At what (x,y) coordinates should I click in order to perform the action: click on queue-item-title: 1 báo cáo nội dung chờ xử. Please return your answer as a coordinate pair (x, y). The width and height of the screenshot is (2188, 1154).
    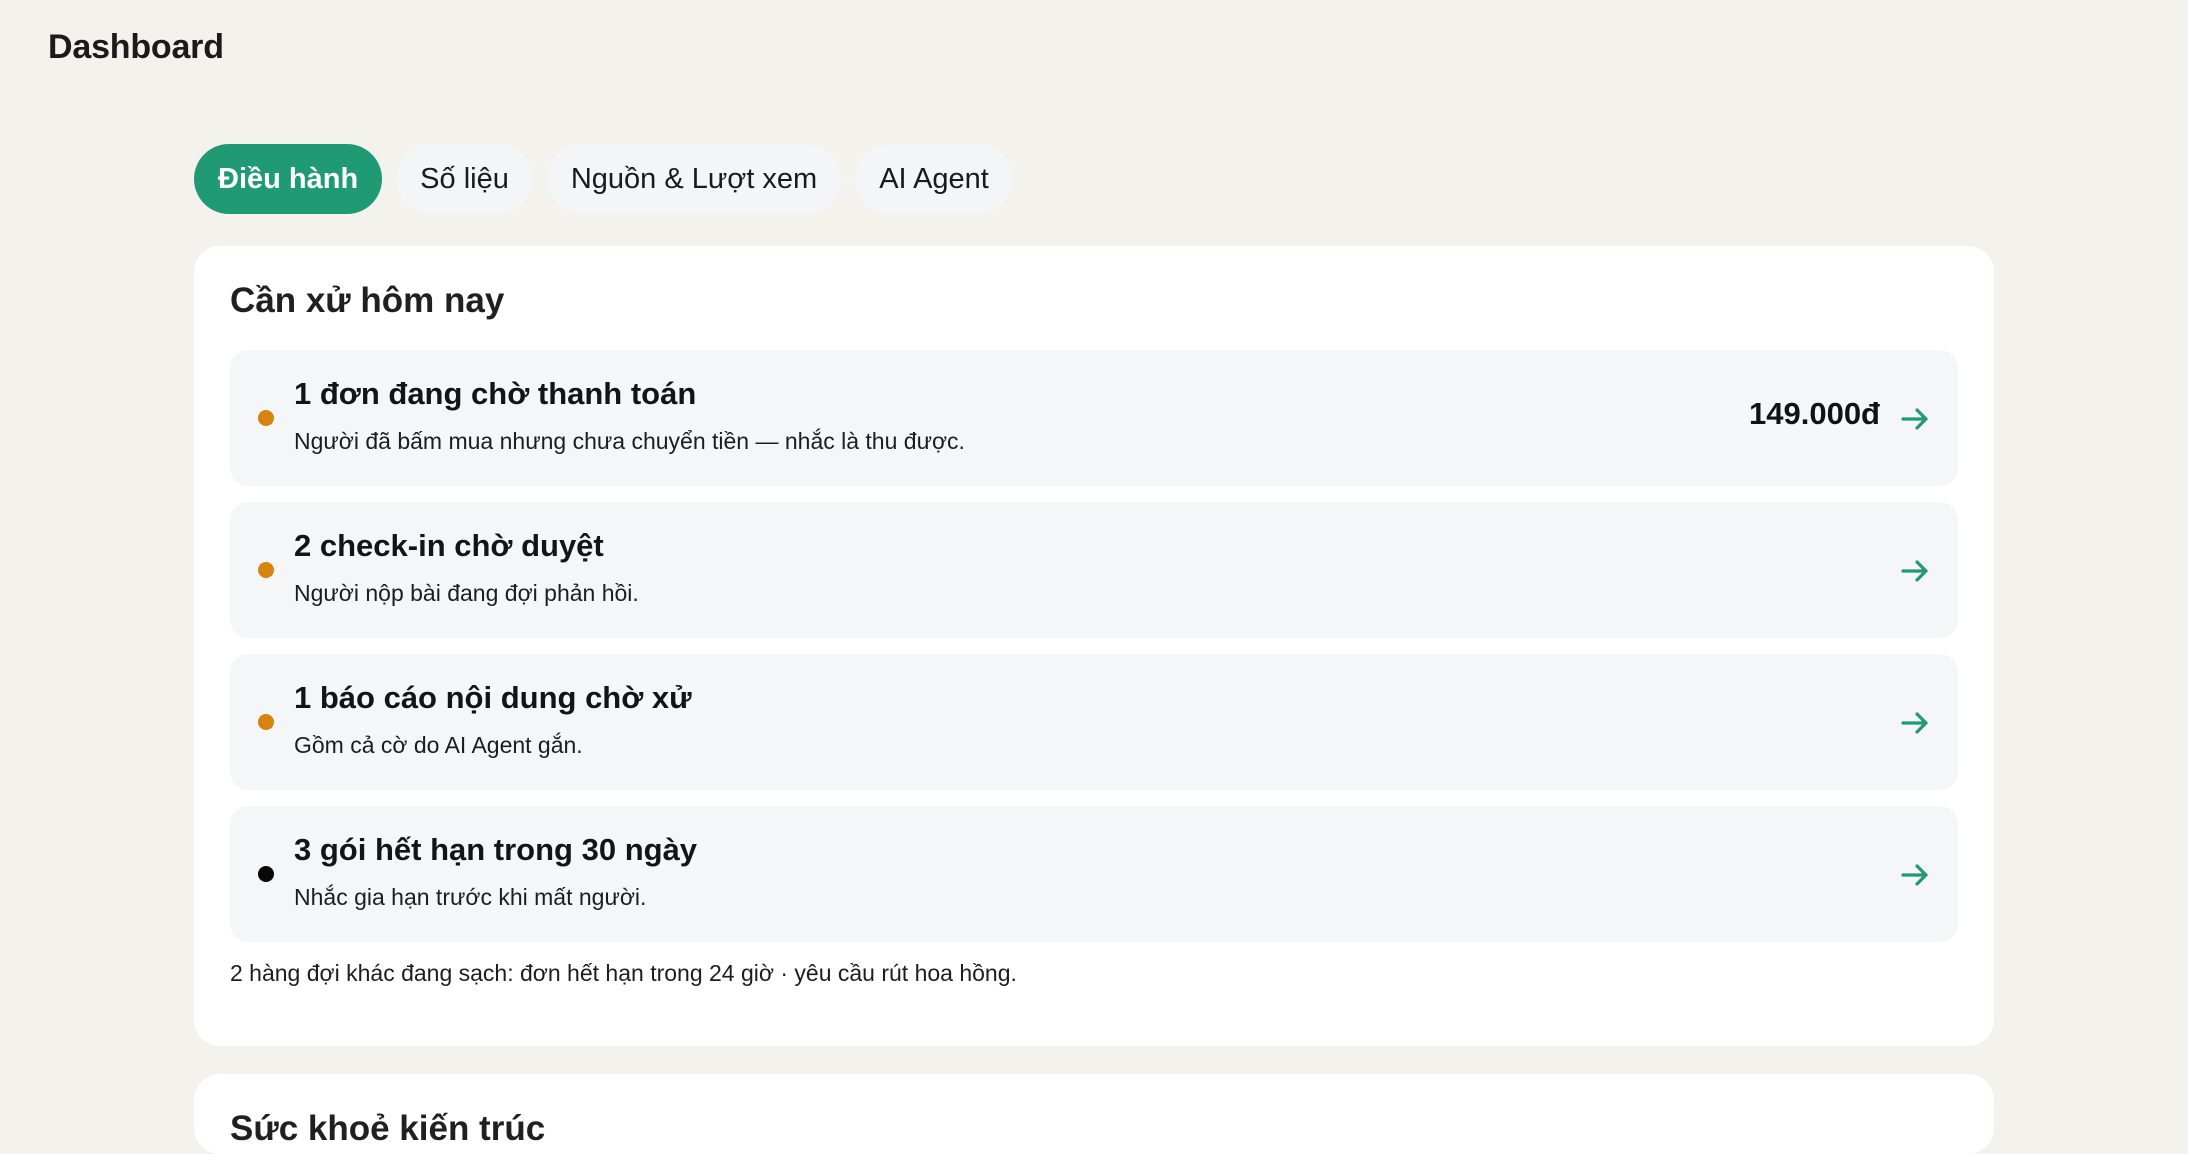
    Looking at the image, I should click on (493, 697).